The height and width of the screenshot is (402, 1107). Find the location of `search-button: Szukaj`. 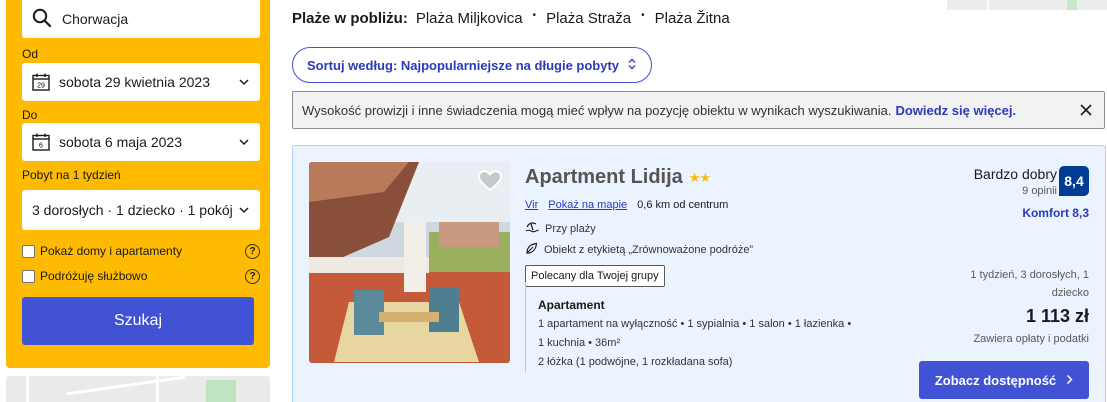

search-button: Szukaj is located at coordinates (138, 321).